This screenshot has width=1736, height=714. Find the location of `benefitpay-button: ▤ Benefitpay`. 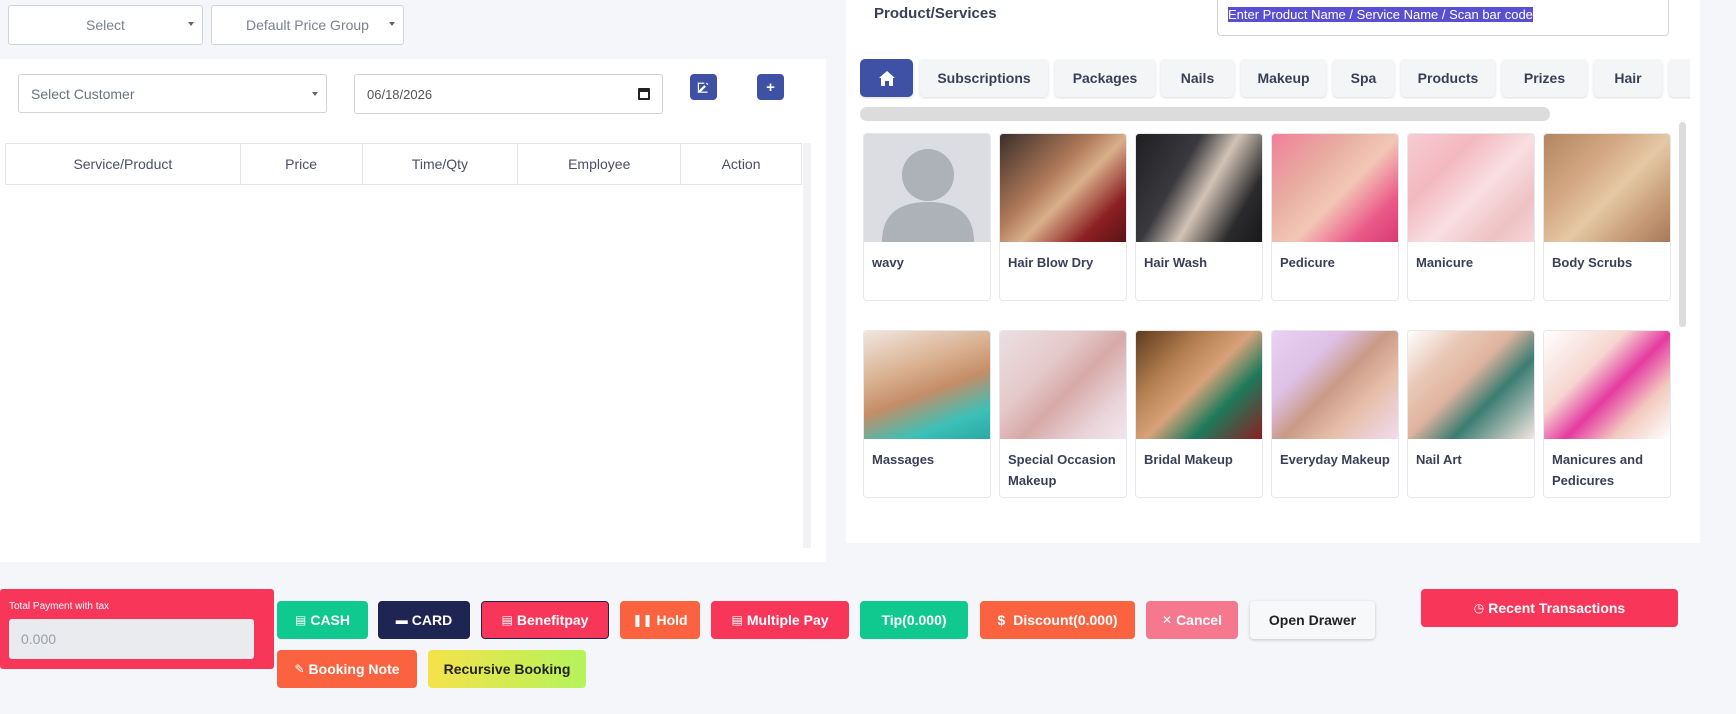

benefitpay-button: ▤ Benefitpay is located at coordinates (545, 620).